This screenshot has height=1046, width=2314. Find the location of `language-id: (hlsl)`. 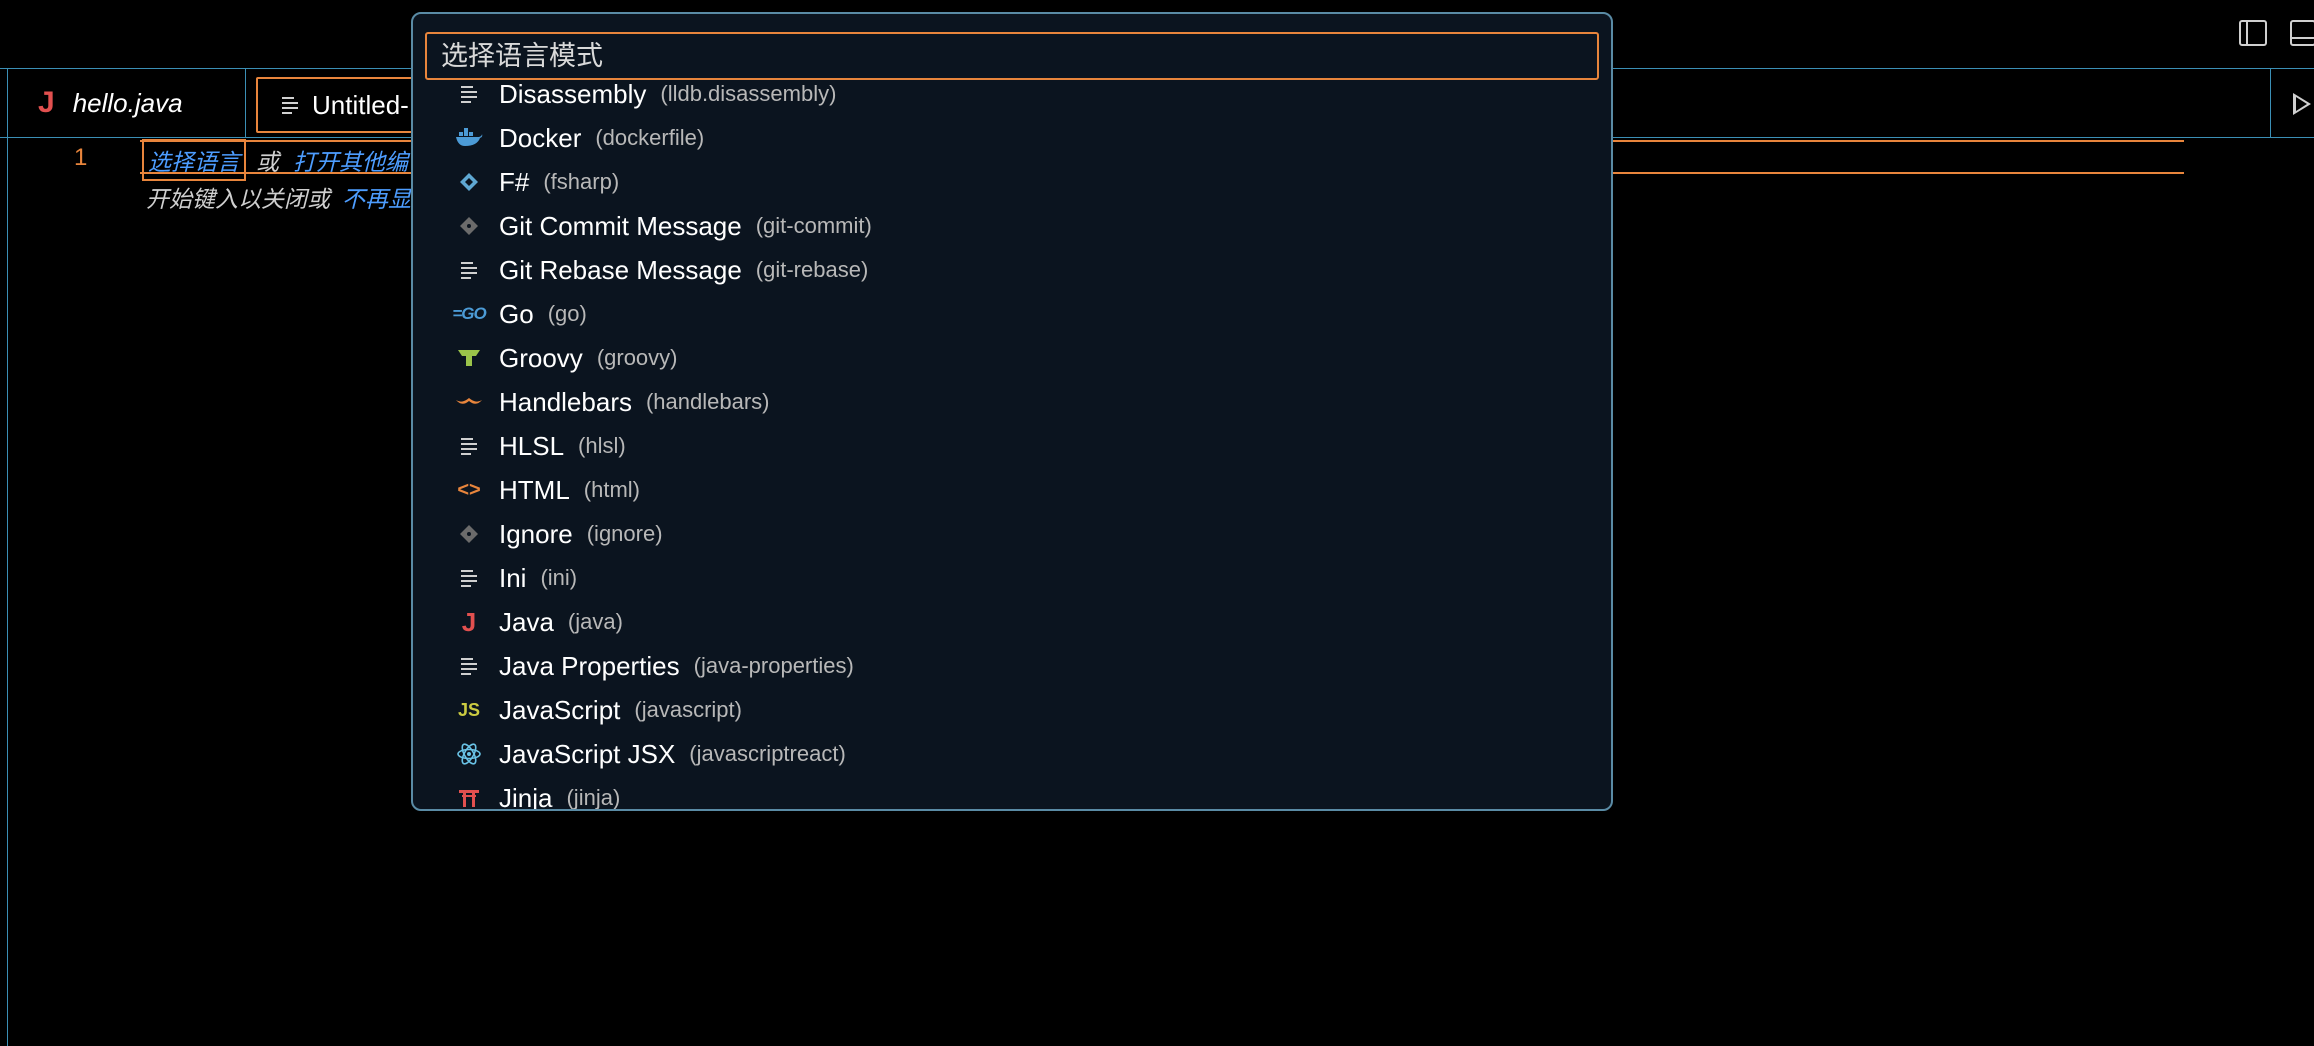

language-id: (hlsl) is located at coordinates (602, 445).